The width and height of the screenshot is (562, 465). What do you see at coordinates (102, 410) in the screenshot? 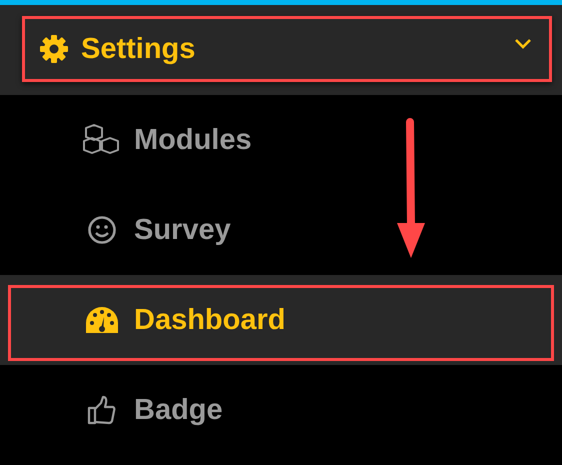
I see `thumbs-up-icon` at bounding box center [102, 410].